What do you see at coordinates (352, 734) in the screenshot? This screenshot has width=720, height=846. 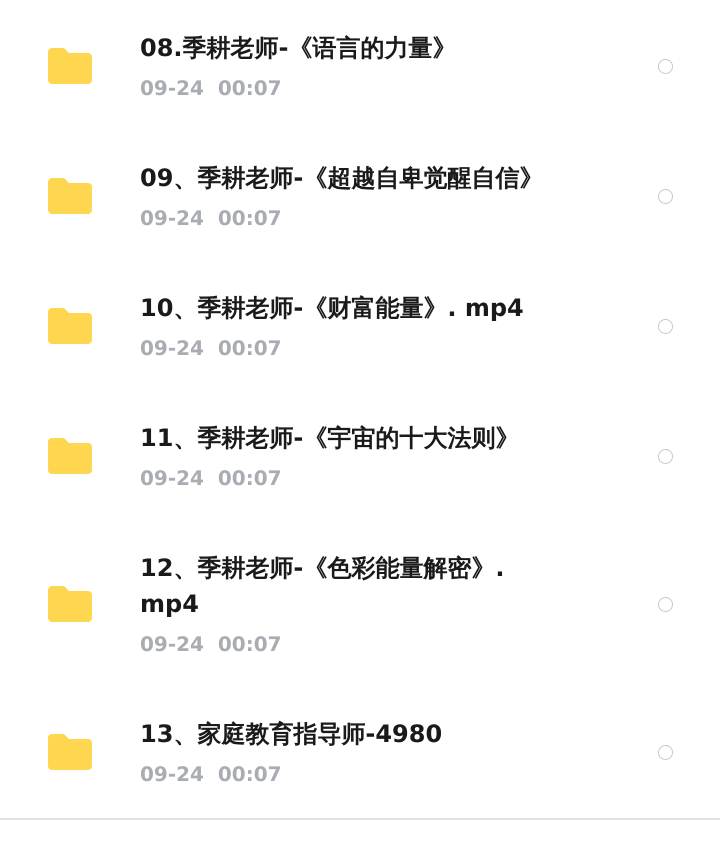 I see `file-name: 13、家庭教育指导师-4980` at bounding box center [352, 734].